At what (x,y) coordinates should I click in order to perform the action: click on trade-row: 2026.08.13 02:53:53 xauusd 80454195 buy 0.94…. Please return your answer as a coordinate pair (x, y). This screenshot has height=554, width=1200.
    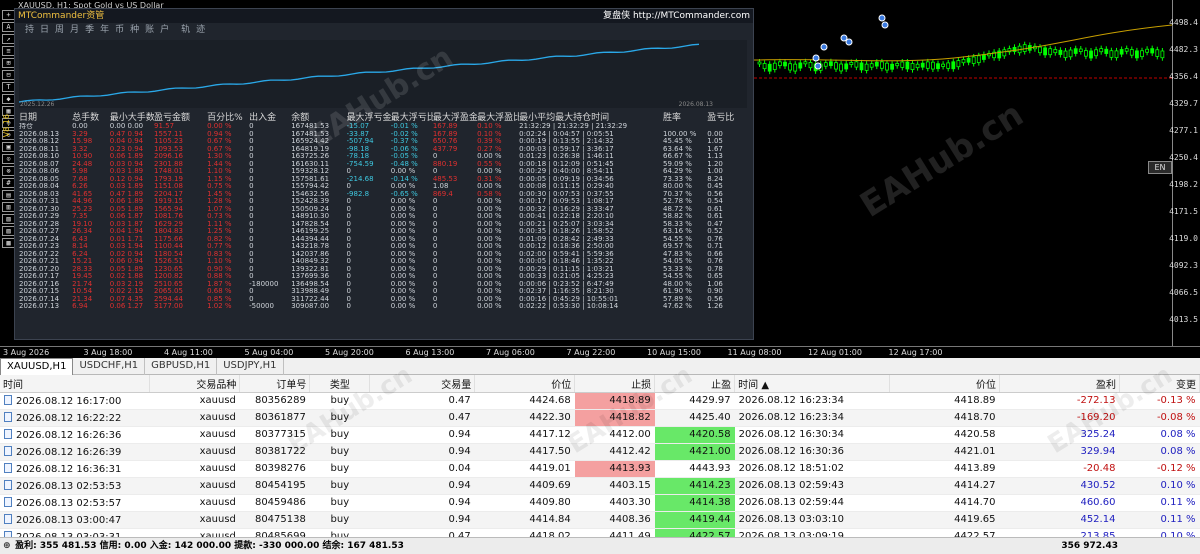
    Looking at the image, I should click on (600, 486).